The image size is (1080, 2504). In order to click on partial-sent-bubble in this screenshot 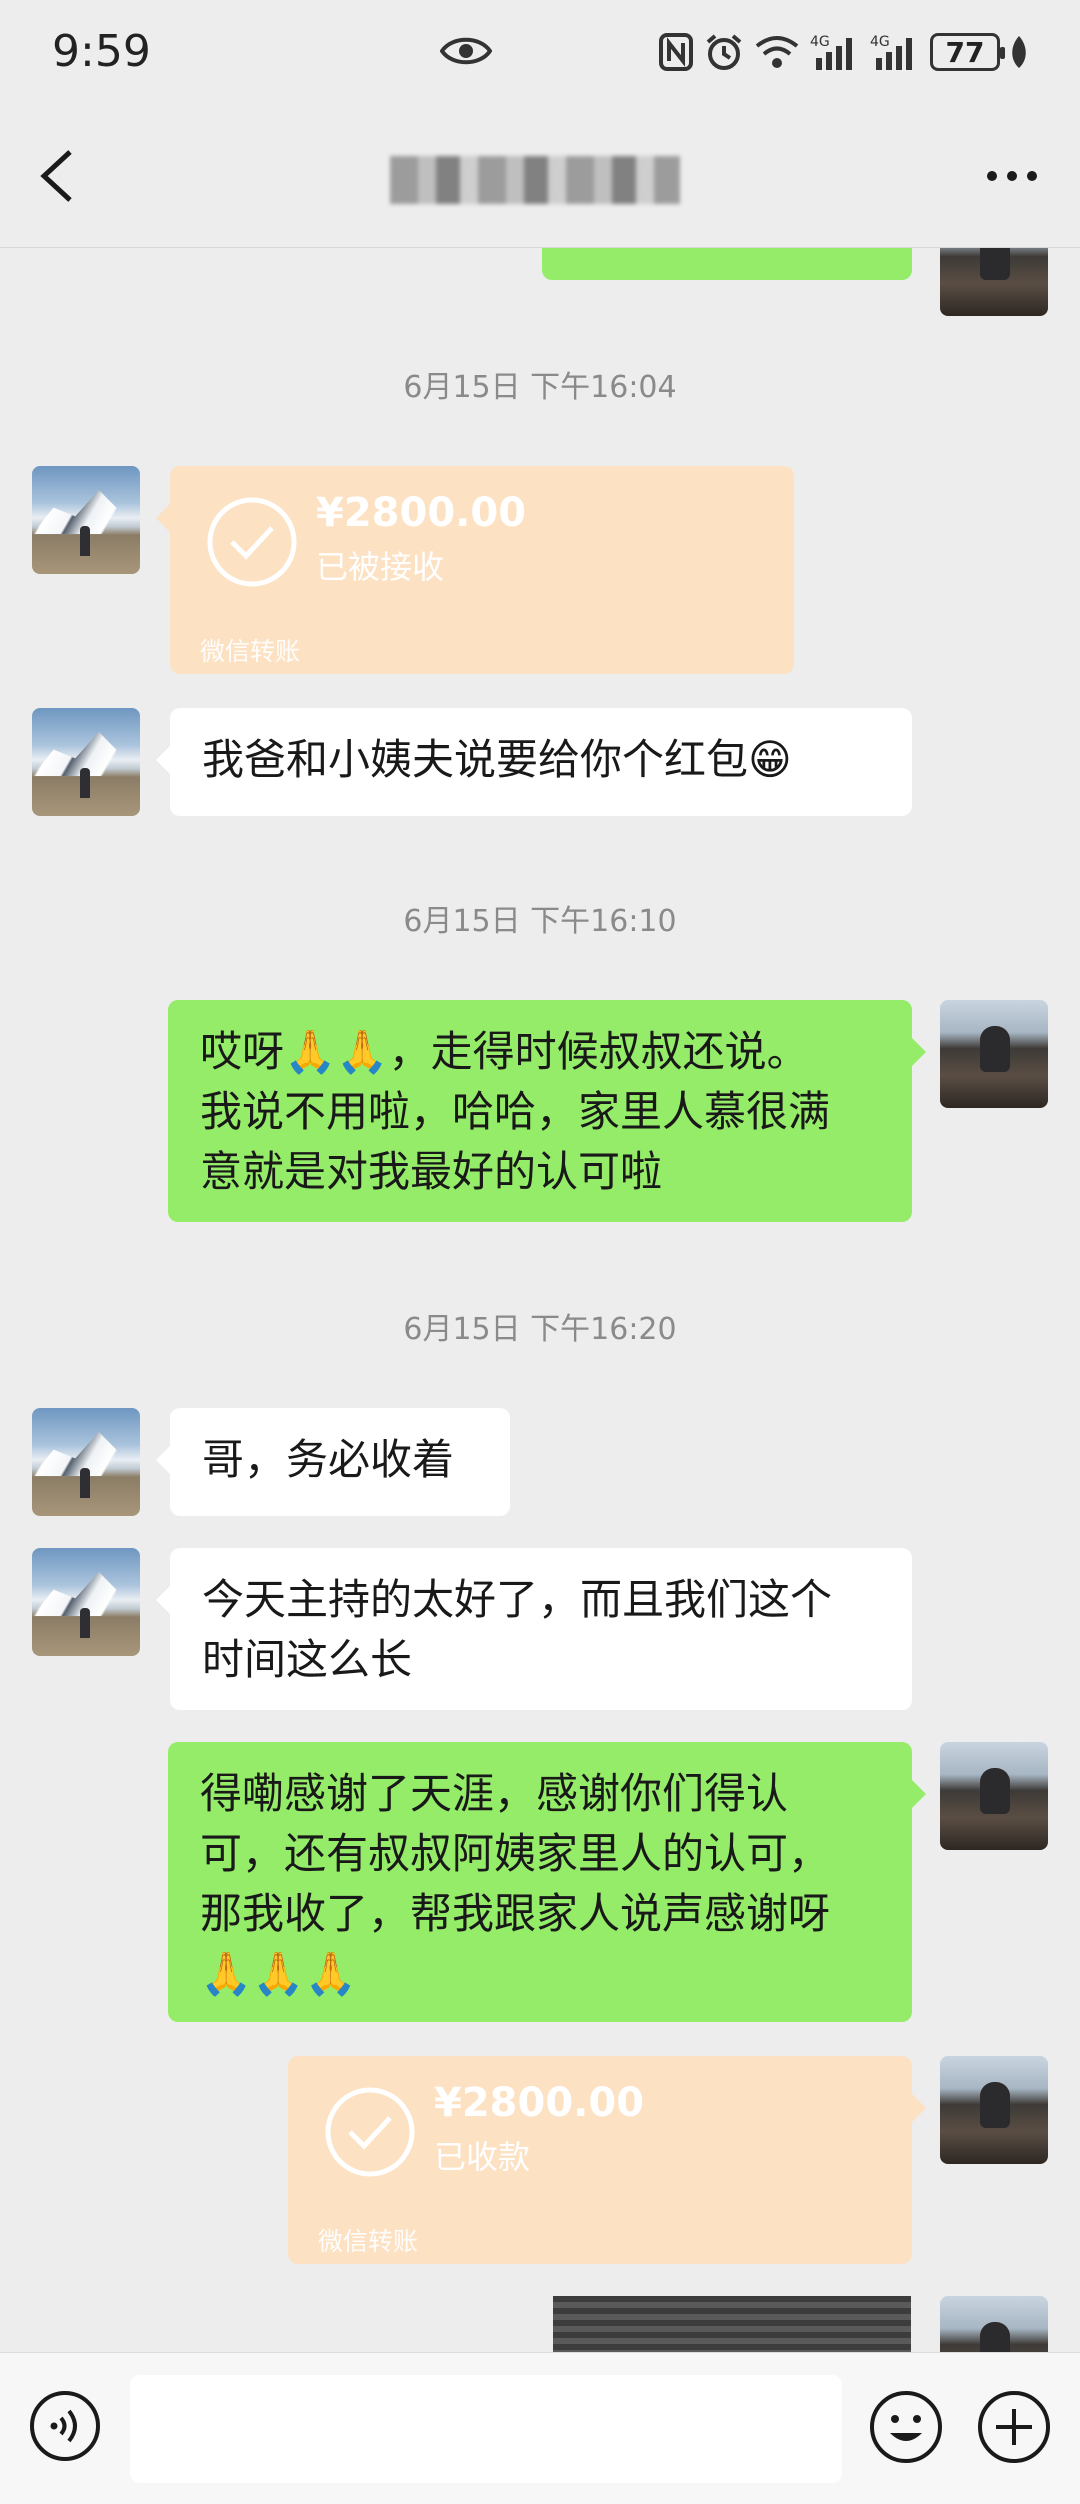, I will do `click(727, 264)`.